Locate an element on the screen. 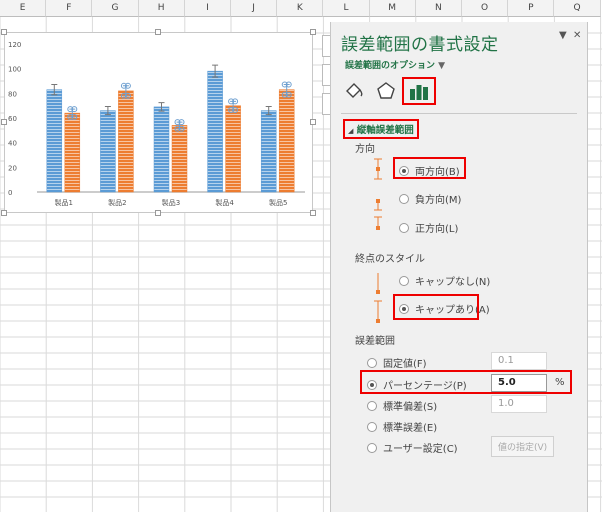 The image size is (602, 512). radio-std-dev: 標準偏差(S) is located at coordinates (402, 405).